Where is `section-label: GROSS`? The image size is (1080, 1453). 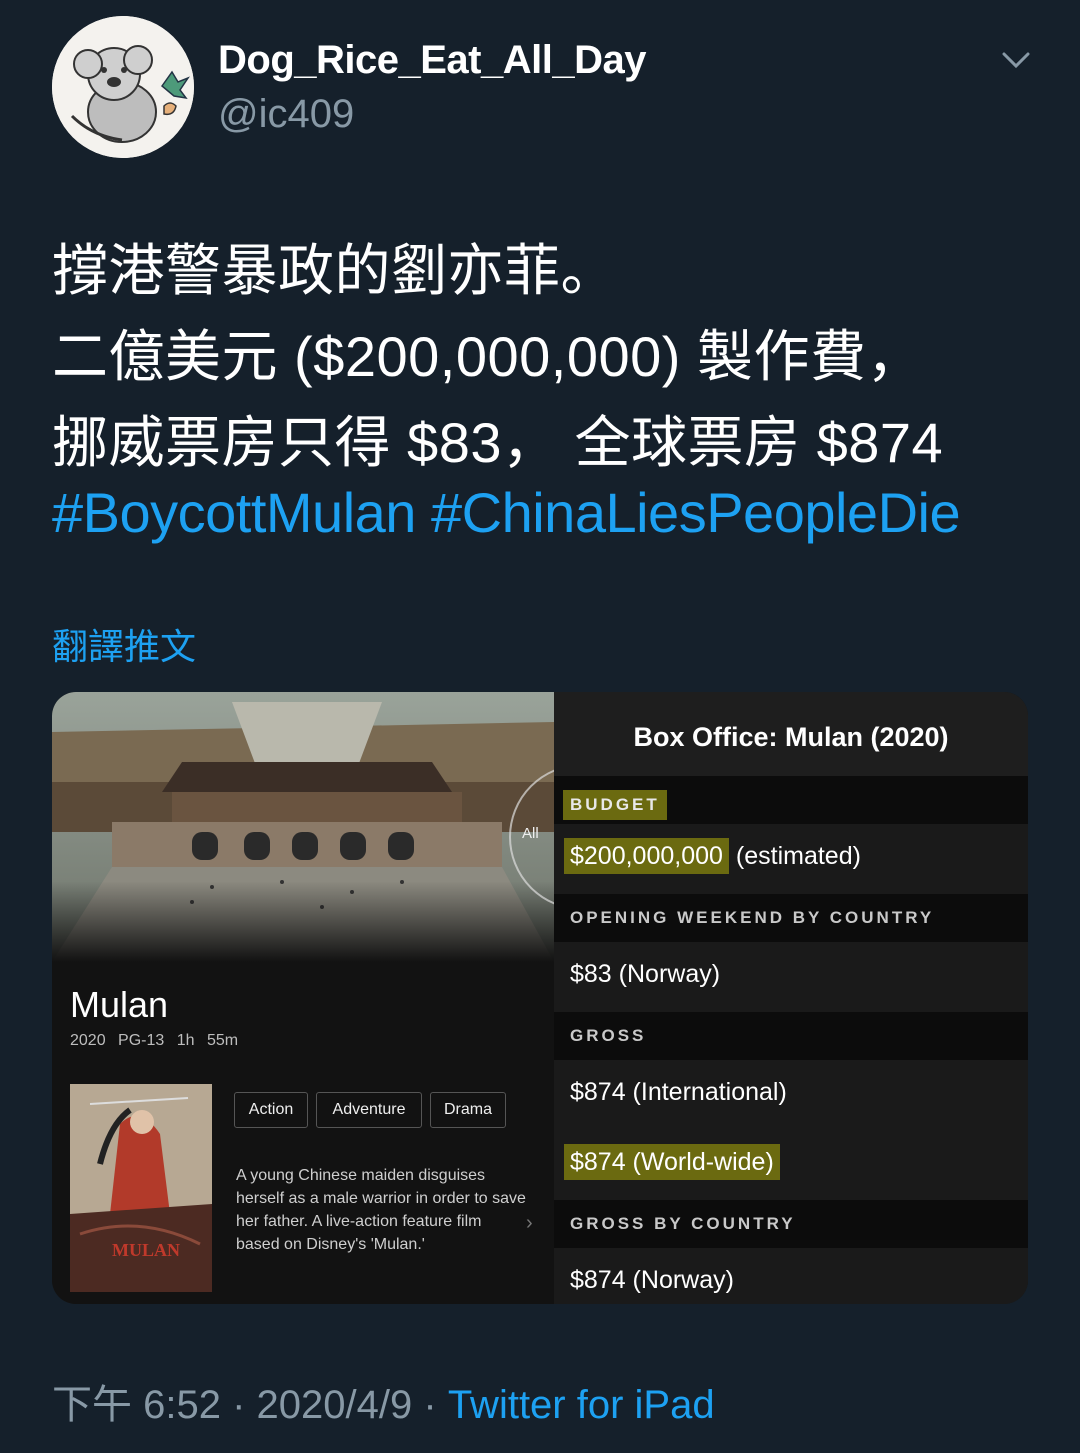 section-label: GROSS is located at coordinates (608, 1035).